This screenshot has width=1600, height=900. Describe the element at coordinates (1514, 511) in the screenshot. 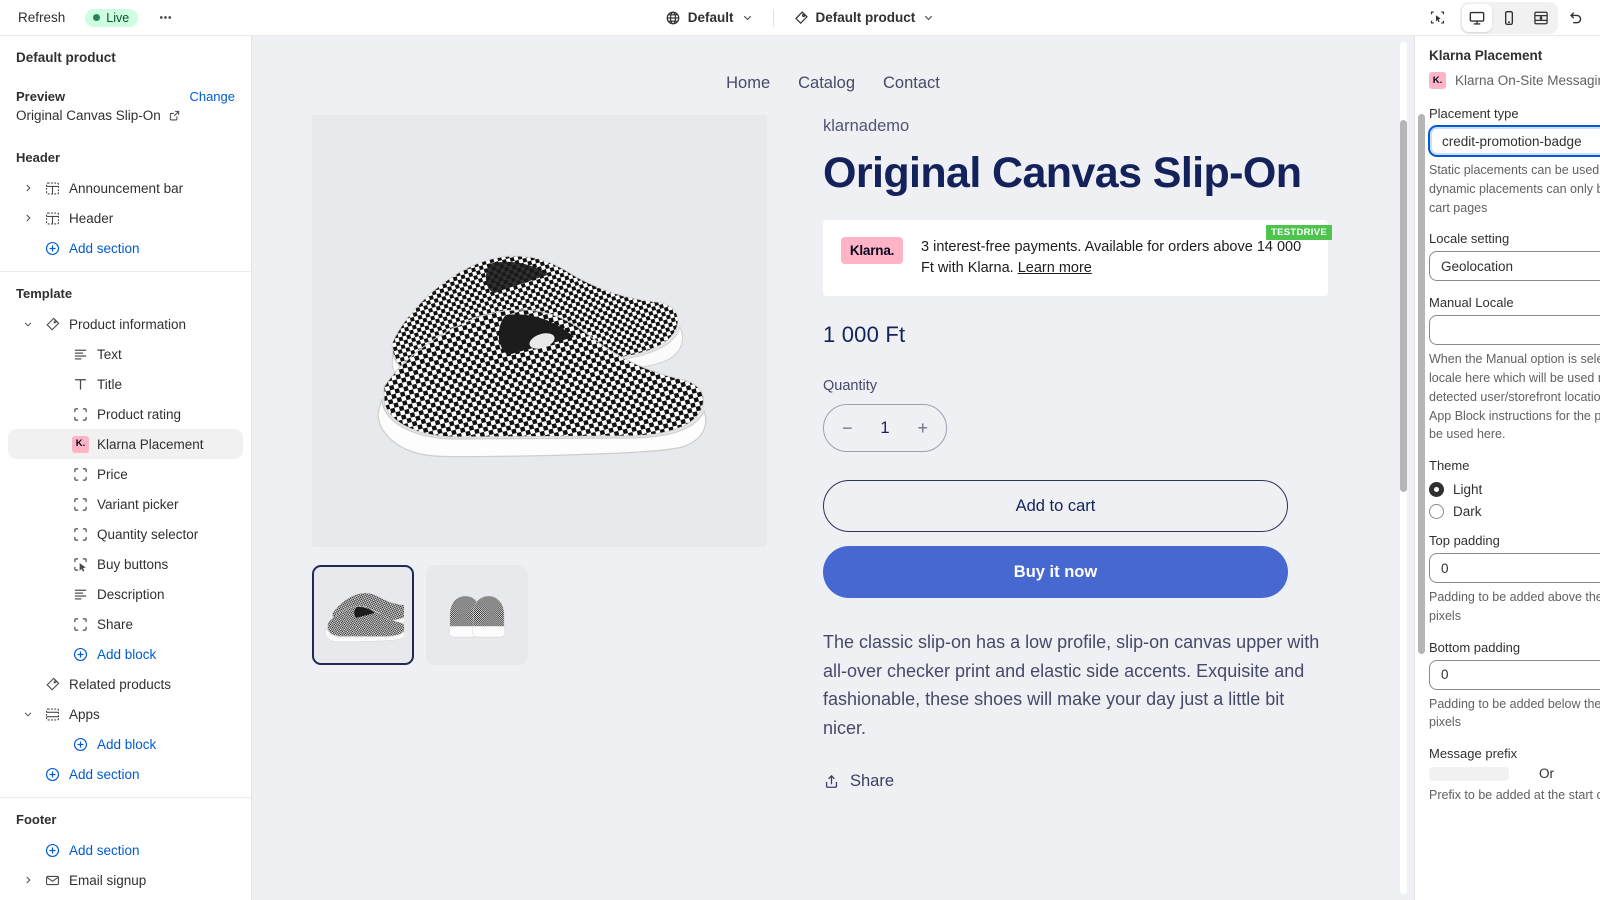

I see `theme-option-dark: Dark` at that location.